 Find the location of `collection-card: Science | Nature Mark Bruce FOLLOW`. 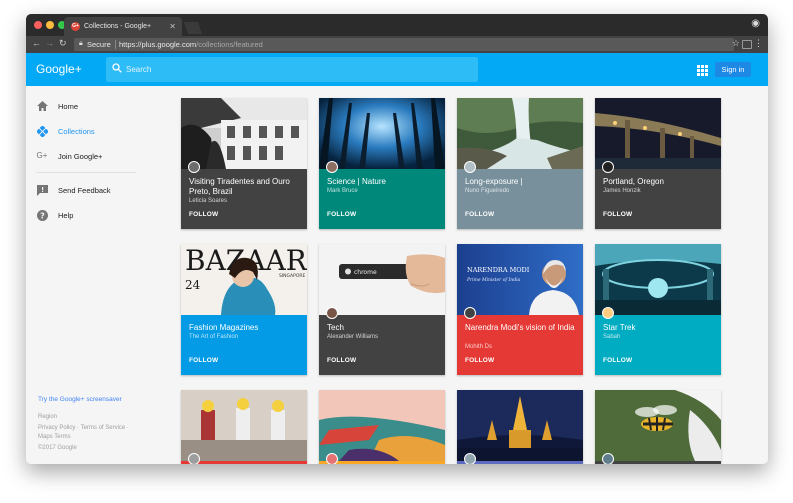

collection-card: Science | Nature Mark Bruce FOLLOW is located at coordinates (382, 163).